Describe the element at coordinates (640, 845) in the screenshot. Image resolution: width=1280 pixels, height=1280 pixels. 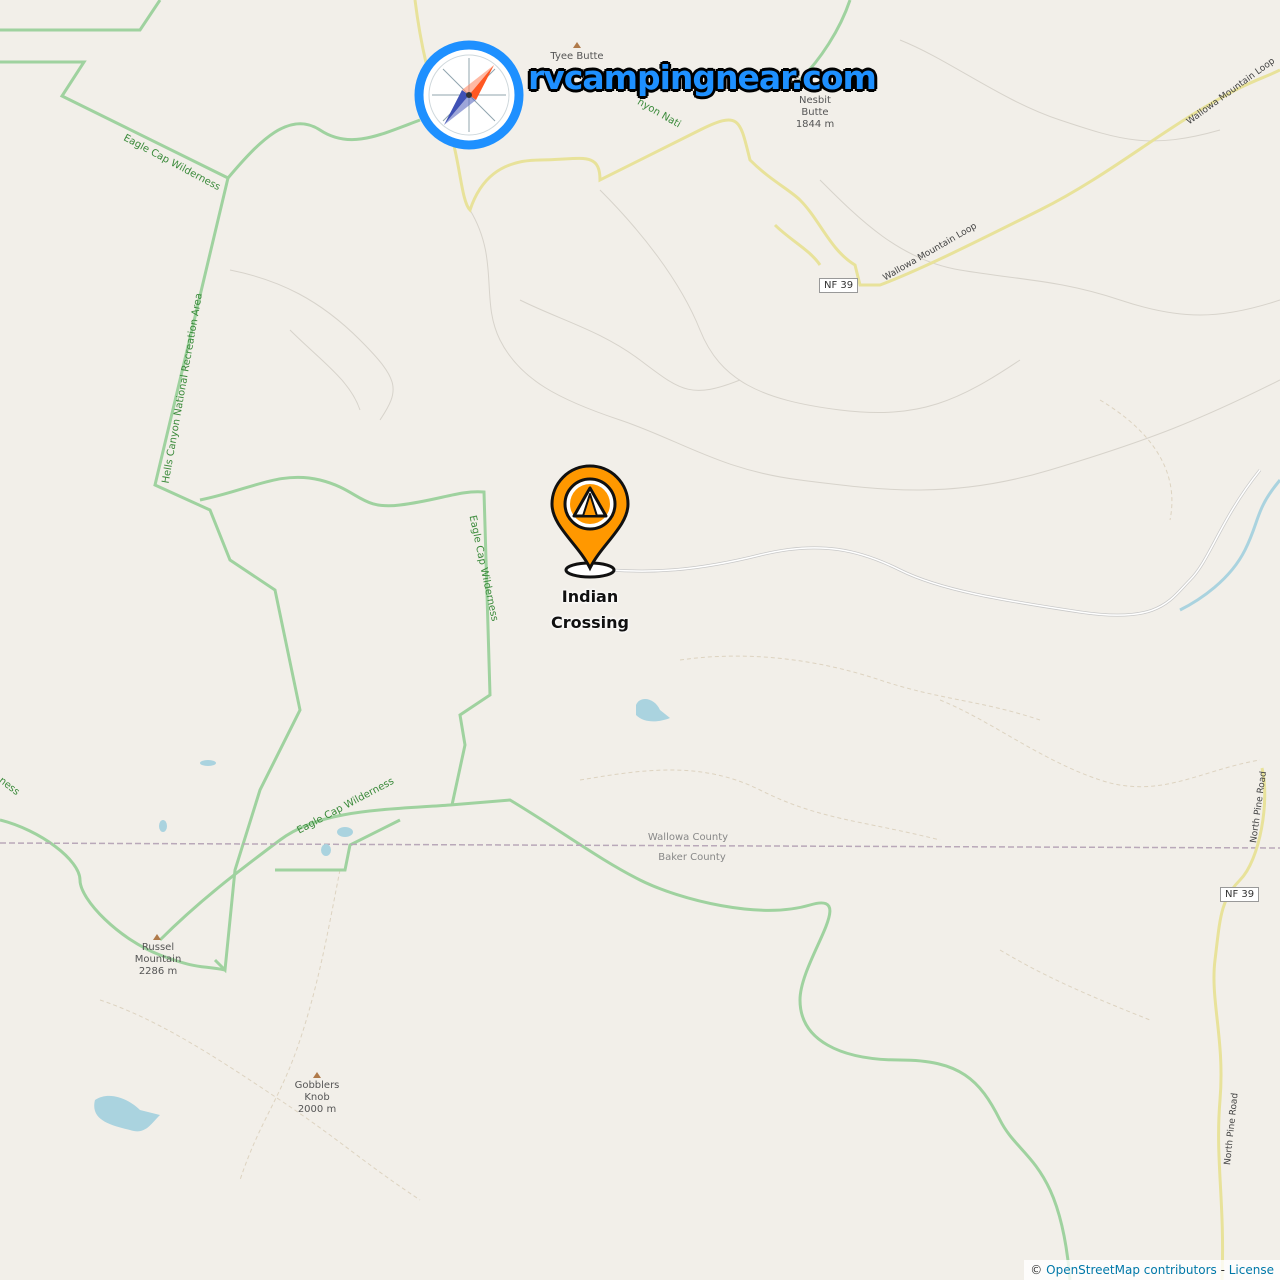
I see `county-boundary` at that location.